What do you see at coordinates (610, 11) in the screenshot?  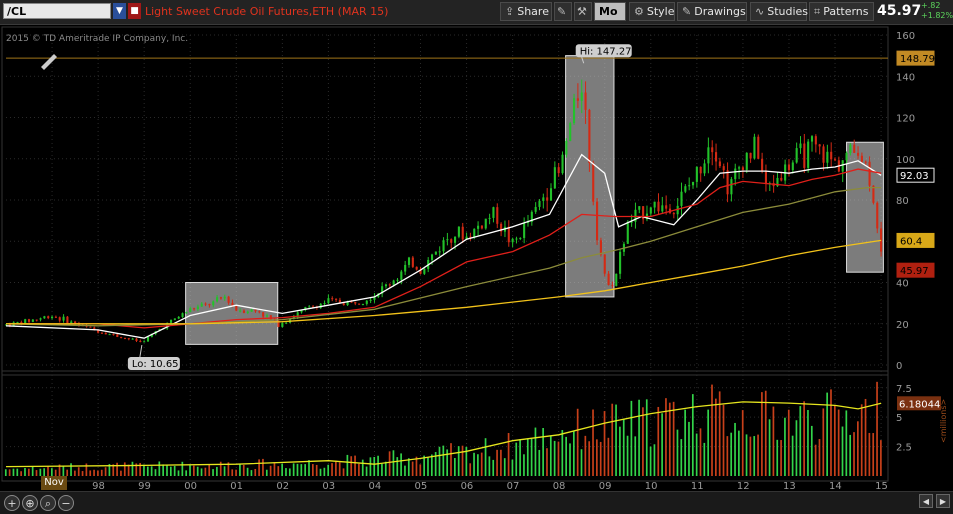 I see `aggregation-button: Mo` at bounding box center [610, 11].